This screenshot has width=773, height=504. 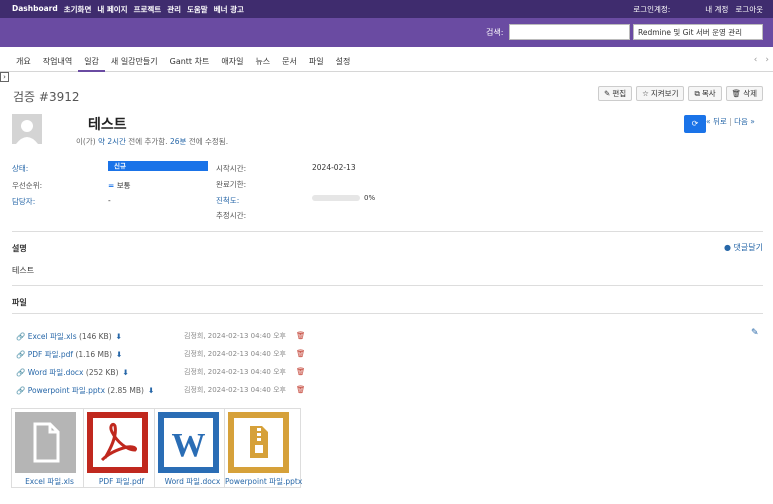 What do you see at coordinates (386, 32) in the screenshot?
I see `header: 검색: Redmine 및 Git 서버 운영 관리` at bounding box center [386, 32].